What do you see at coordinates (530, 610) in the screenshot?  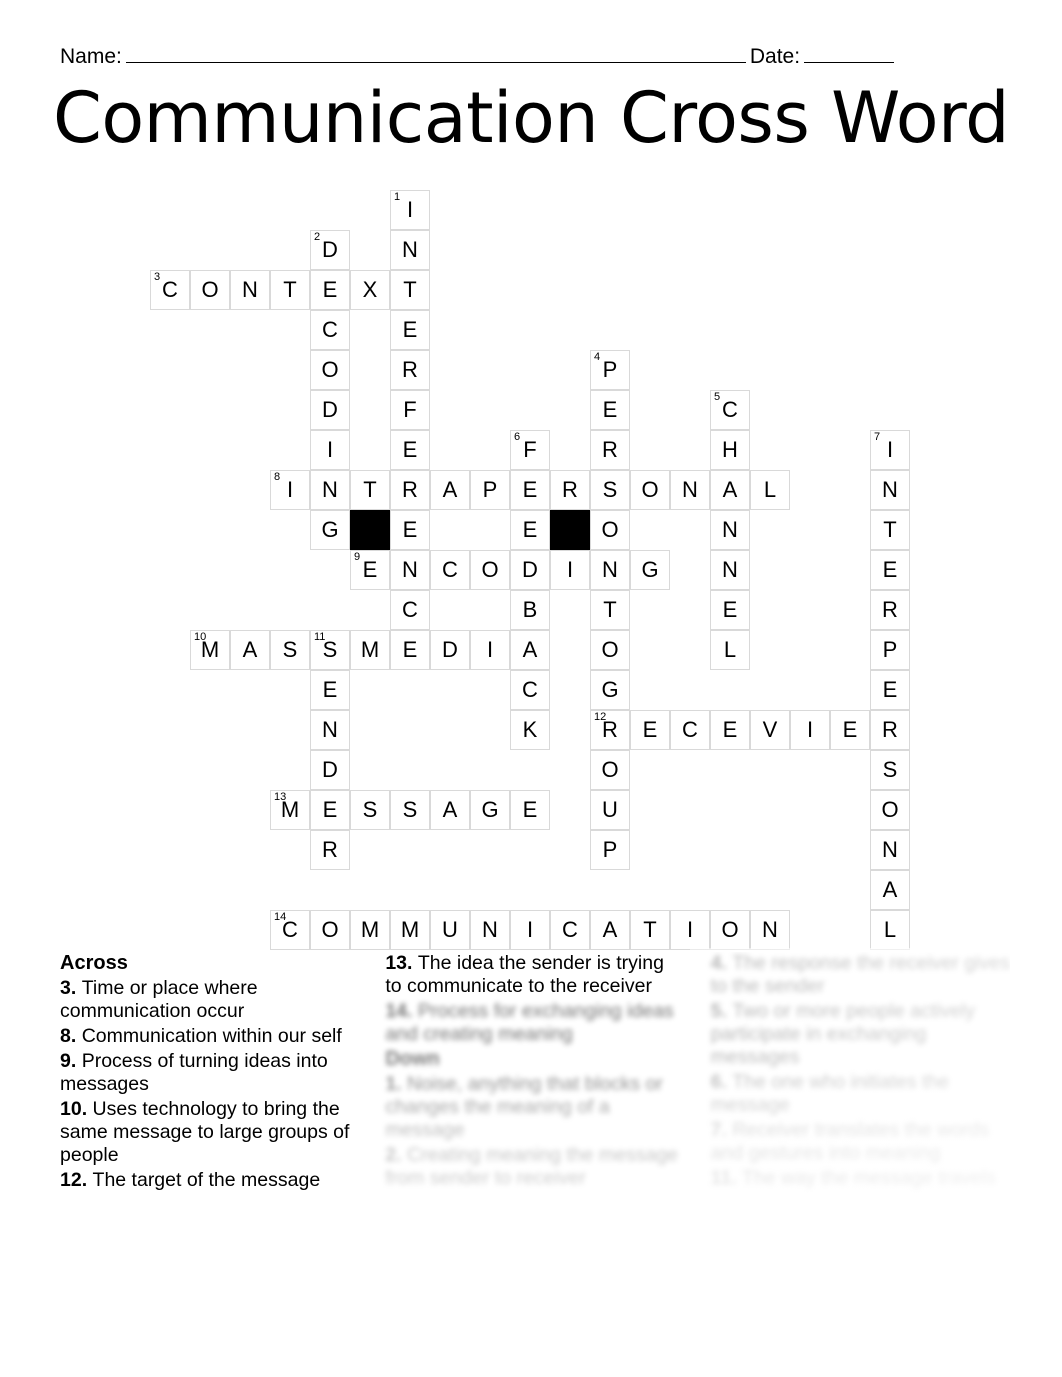 I see `grid-letter-cell: B` at bounding box center [530, 610].